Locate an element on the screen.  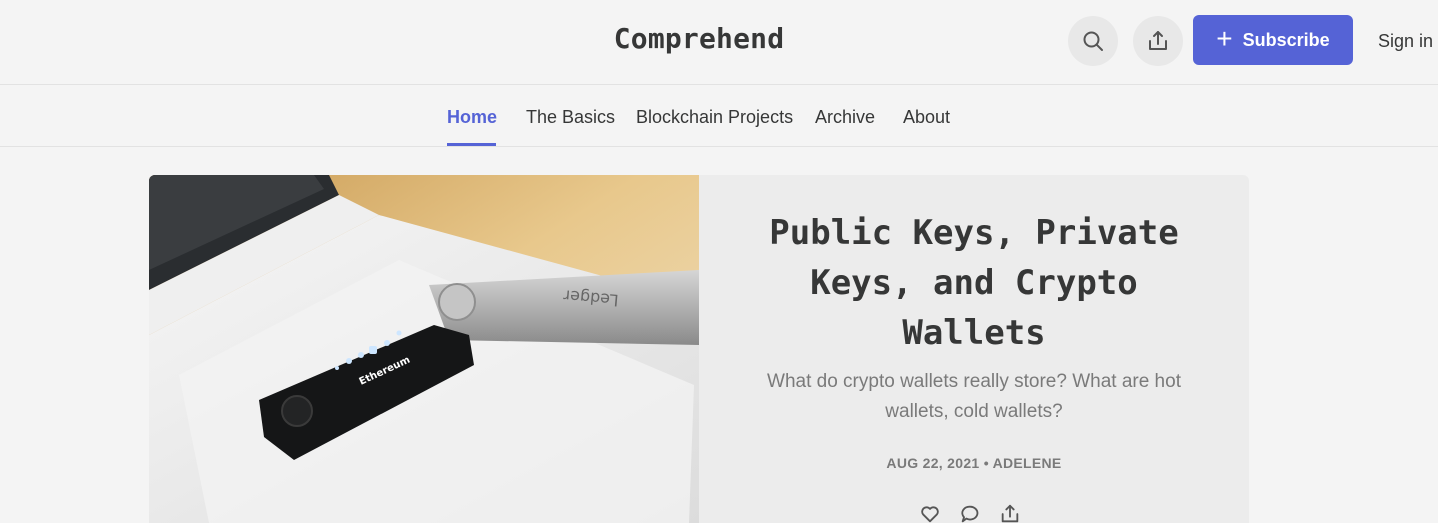
active-tab-indicator is located at coordinates (471, 144).